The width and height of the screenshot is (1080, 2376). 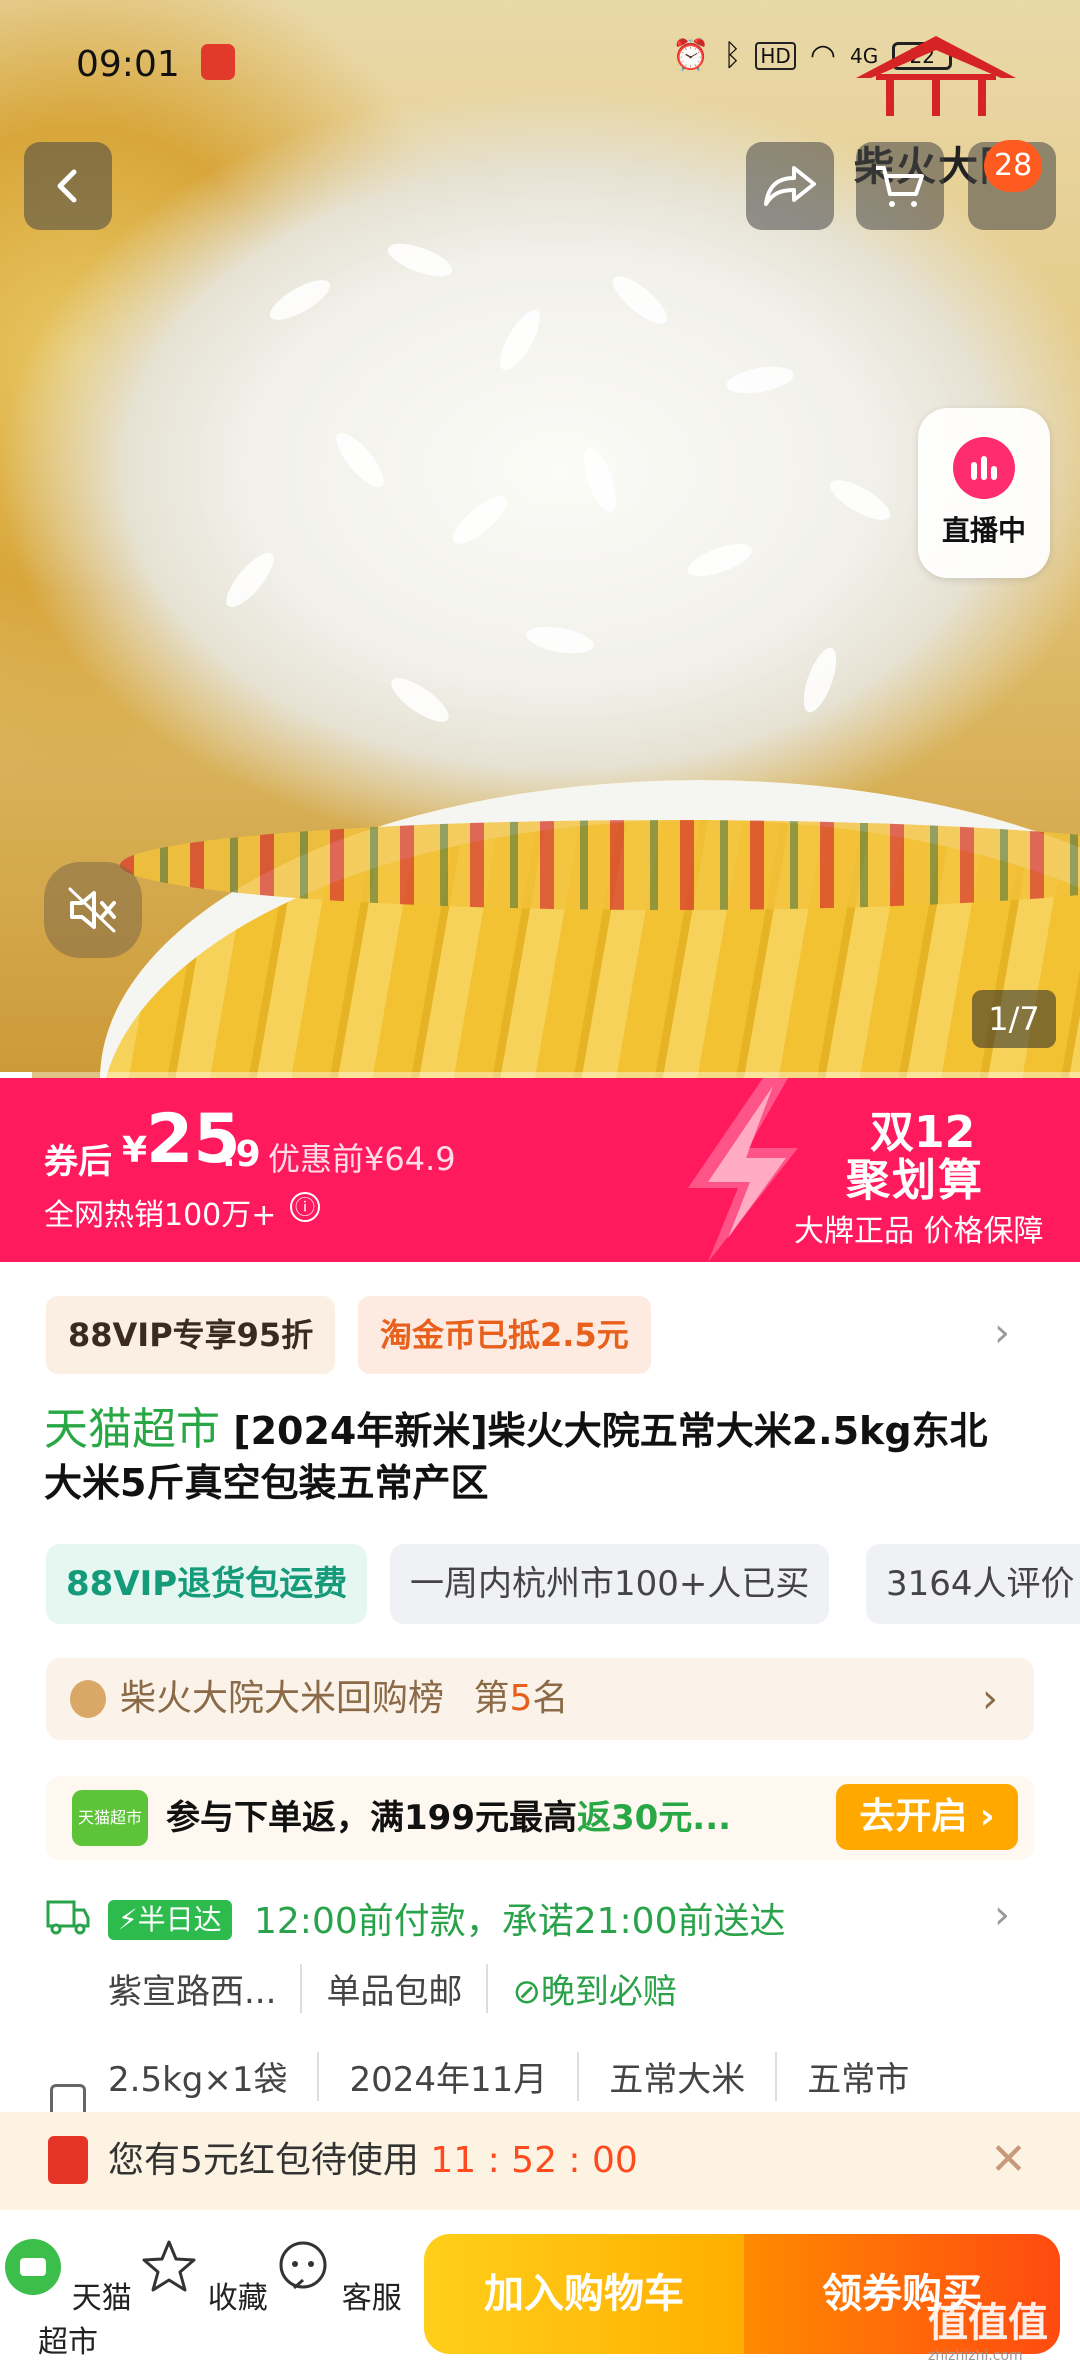 I want to click on watermark-sub: zhizhizhi.com, so click(x=975, y=2356).